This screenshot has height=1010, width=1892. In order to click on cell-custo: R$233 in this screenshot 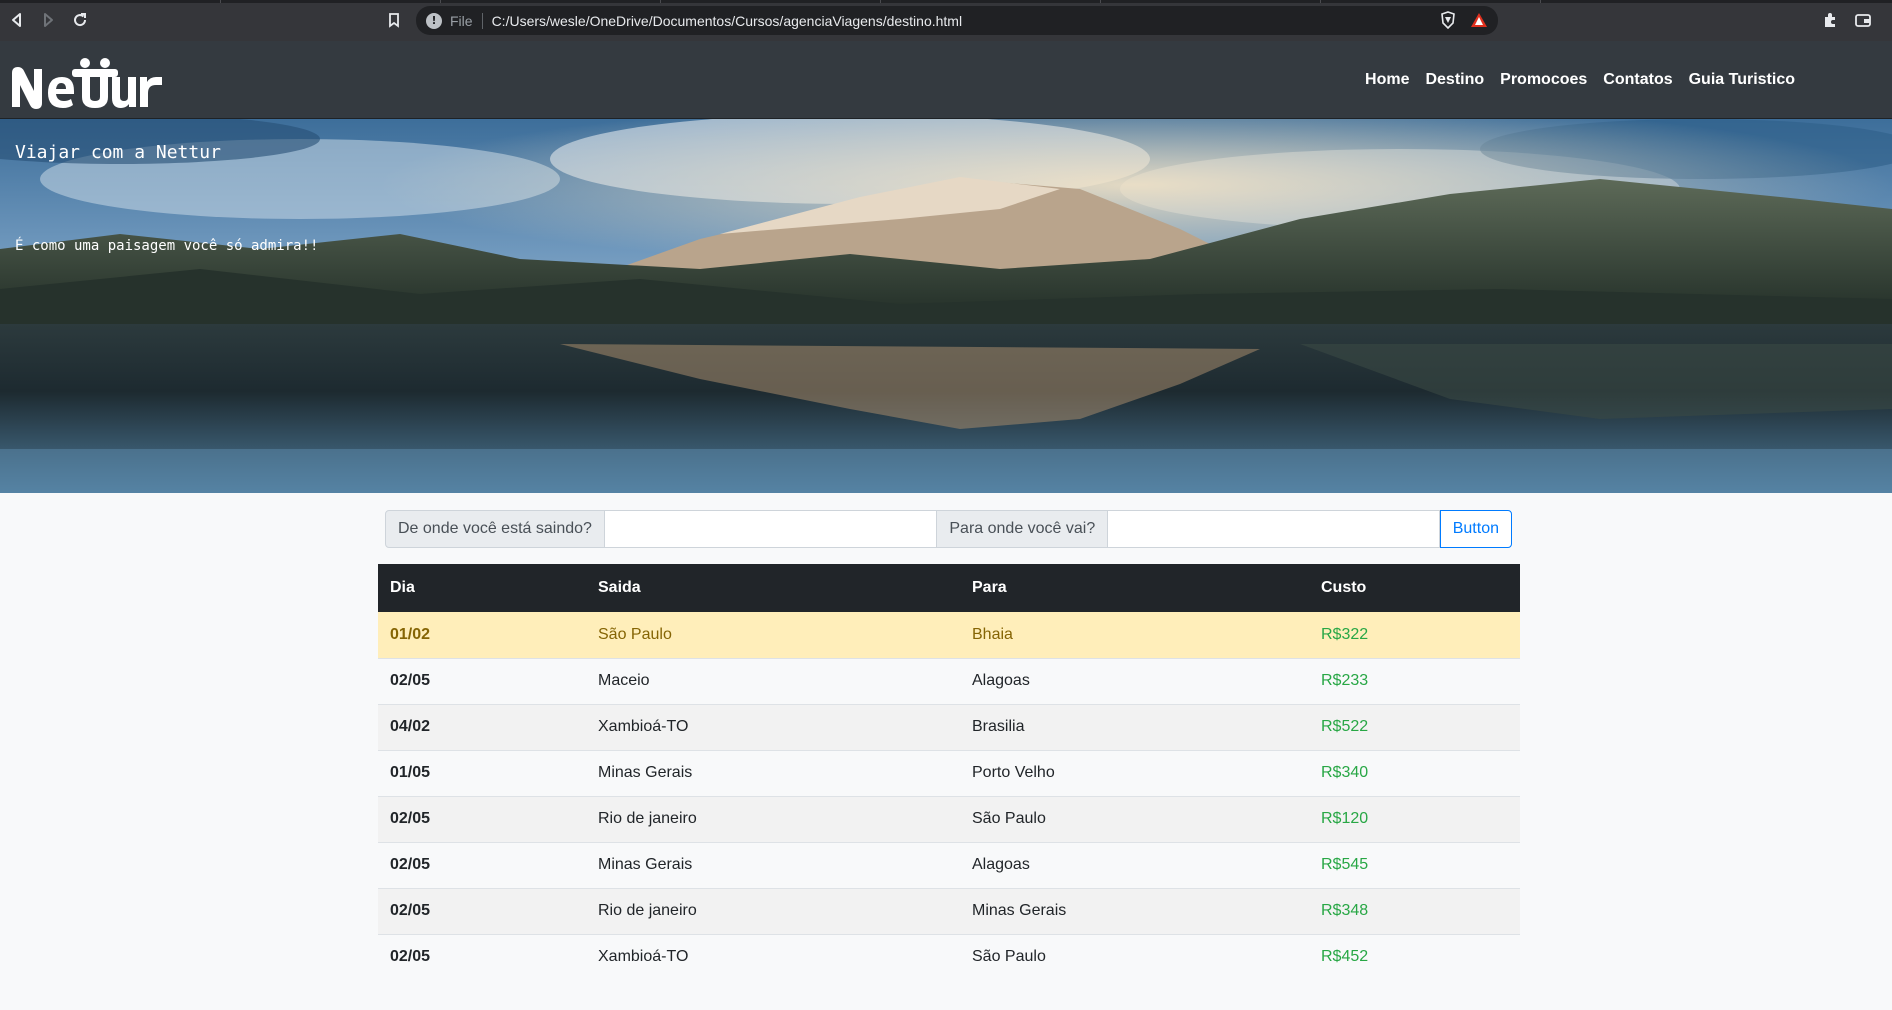, I will do `click(1414, 680)`.